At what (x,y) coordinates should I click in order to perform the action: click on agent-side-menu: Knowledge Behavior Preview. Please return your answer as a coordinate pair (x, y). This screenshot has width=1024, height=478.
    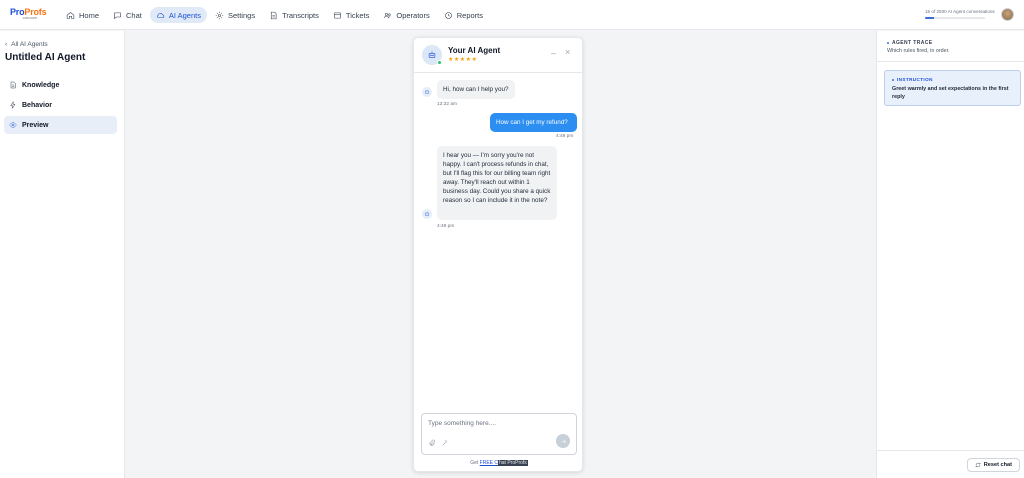
    Looking at the image, I should click on (60, 106).